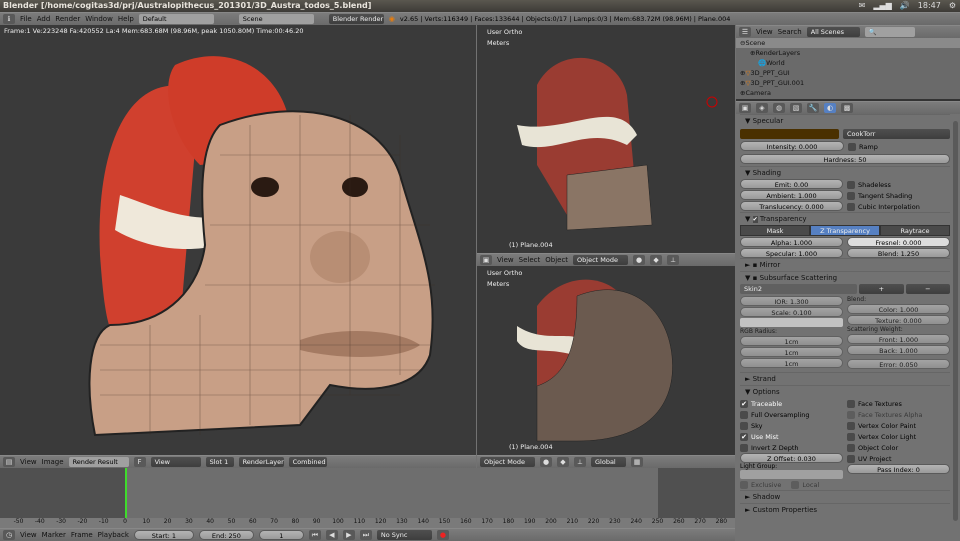  What do you see at coordinates (53, 462) in the screenshot?
I see `menu-image: Image` at bounding box center [53, 462].